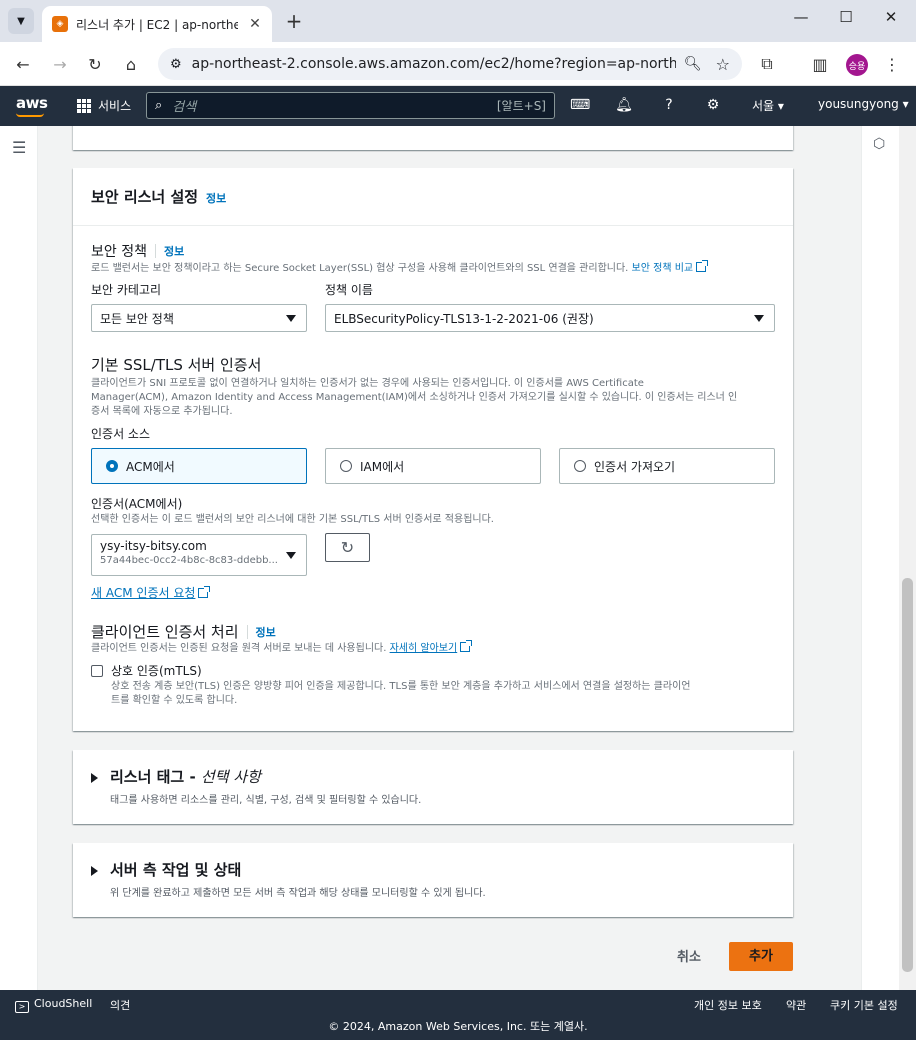 The height and width of the screenshot is (1040, 916). What do you see at coordinates (464, 318) in the screenshot?
I see `policy-name-value: ELBSecurityPolicy-TLS13-1-2-2021-06 (권장)` at bounding box center [464, 318].